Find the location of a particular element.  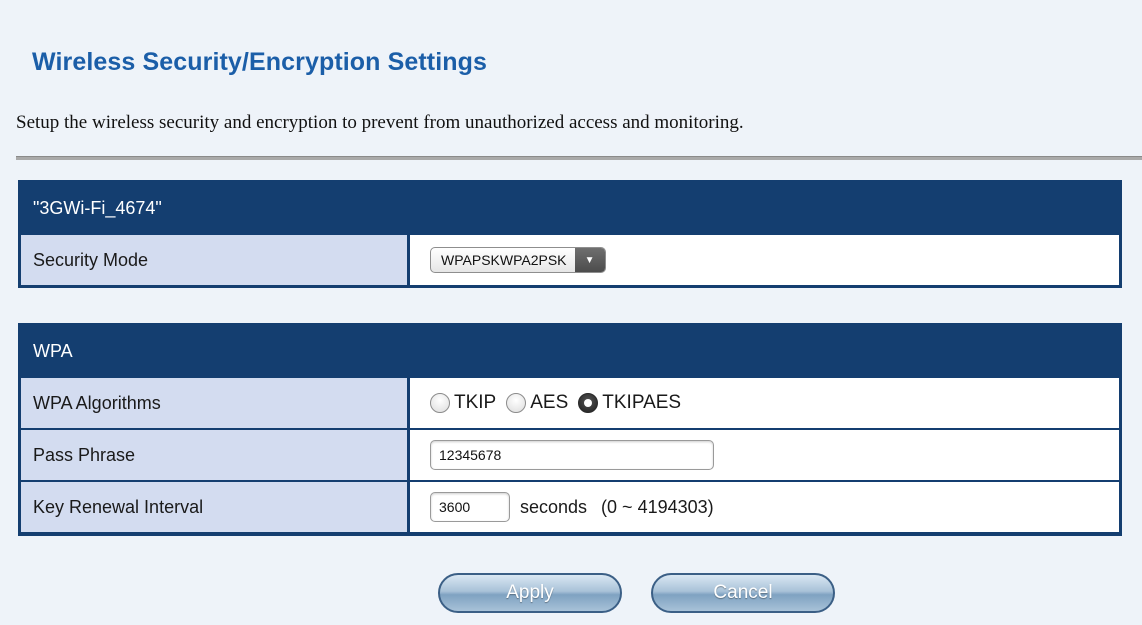

apply-button: Apply is located at coordinates (530, 593).